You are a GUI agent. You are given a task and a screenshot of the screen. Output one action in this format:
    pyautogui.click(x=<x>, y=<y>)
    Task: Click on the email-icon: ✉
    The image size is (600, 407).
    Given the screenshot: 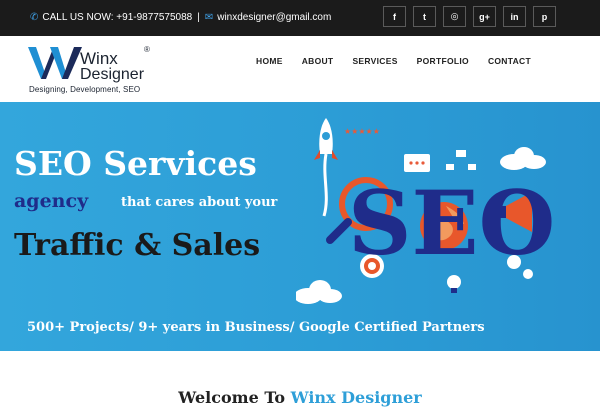 What is the action you would take?
    pyautogui.click(x=209, y=17)
    